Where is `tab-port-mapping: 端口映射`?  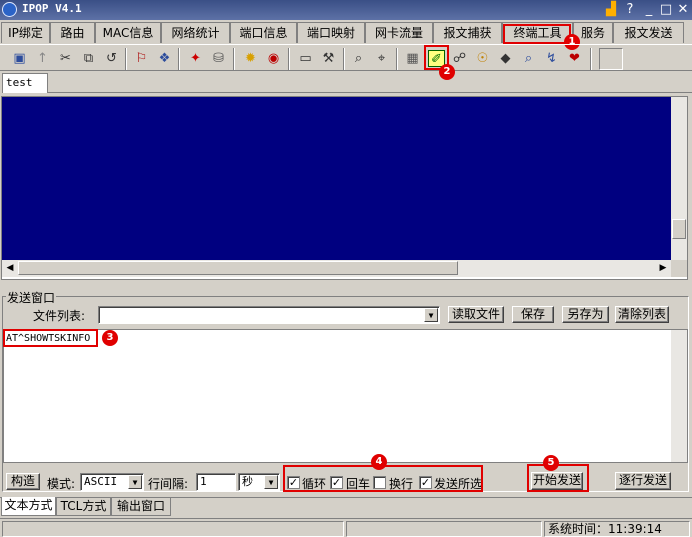
tab-port-mapping: 端口映射 is located at coordinates (331, 32).